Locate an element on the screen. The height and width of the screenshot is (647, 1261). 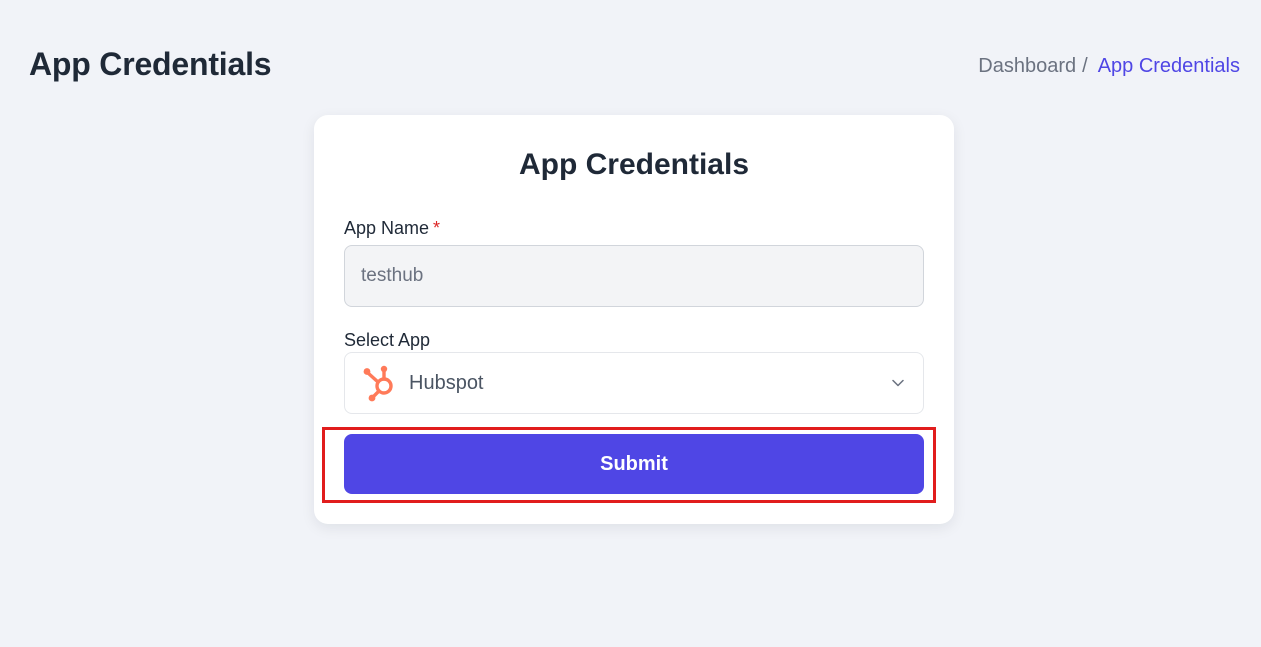
select-app-dropdown: Hubspot is located at coordinates (634, 383).